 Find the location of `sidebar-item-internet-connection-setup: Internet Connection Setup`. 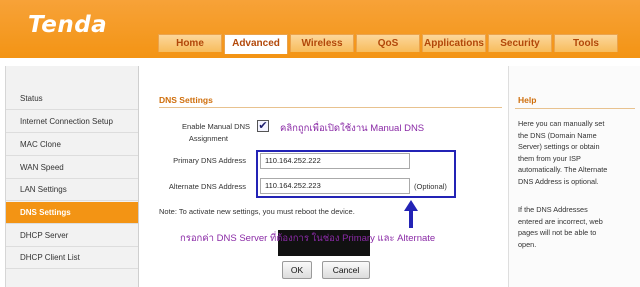

sidebar-item-internet-connection-setup: Internet Connection Setup is located at coordinates (72, 122).